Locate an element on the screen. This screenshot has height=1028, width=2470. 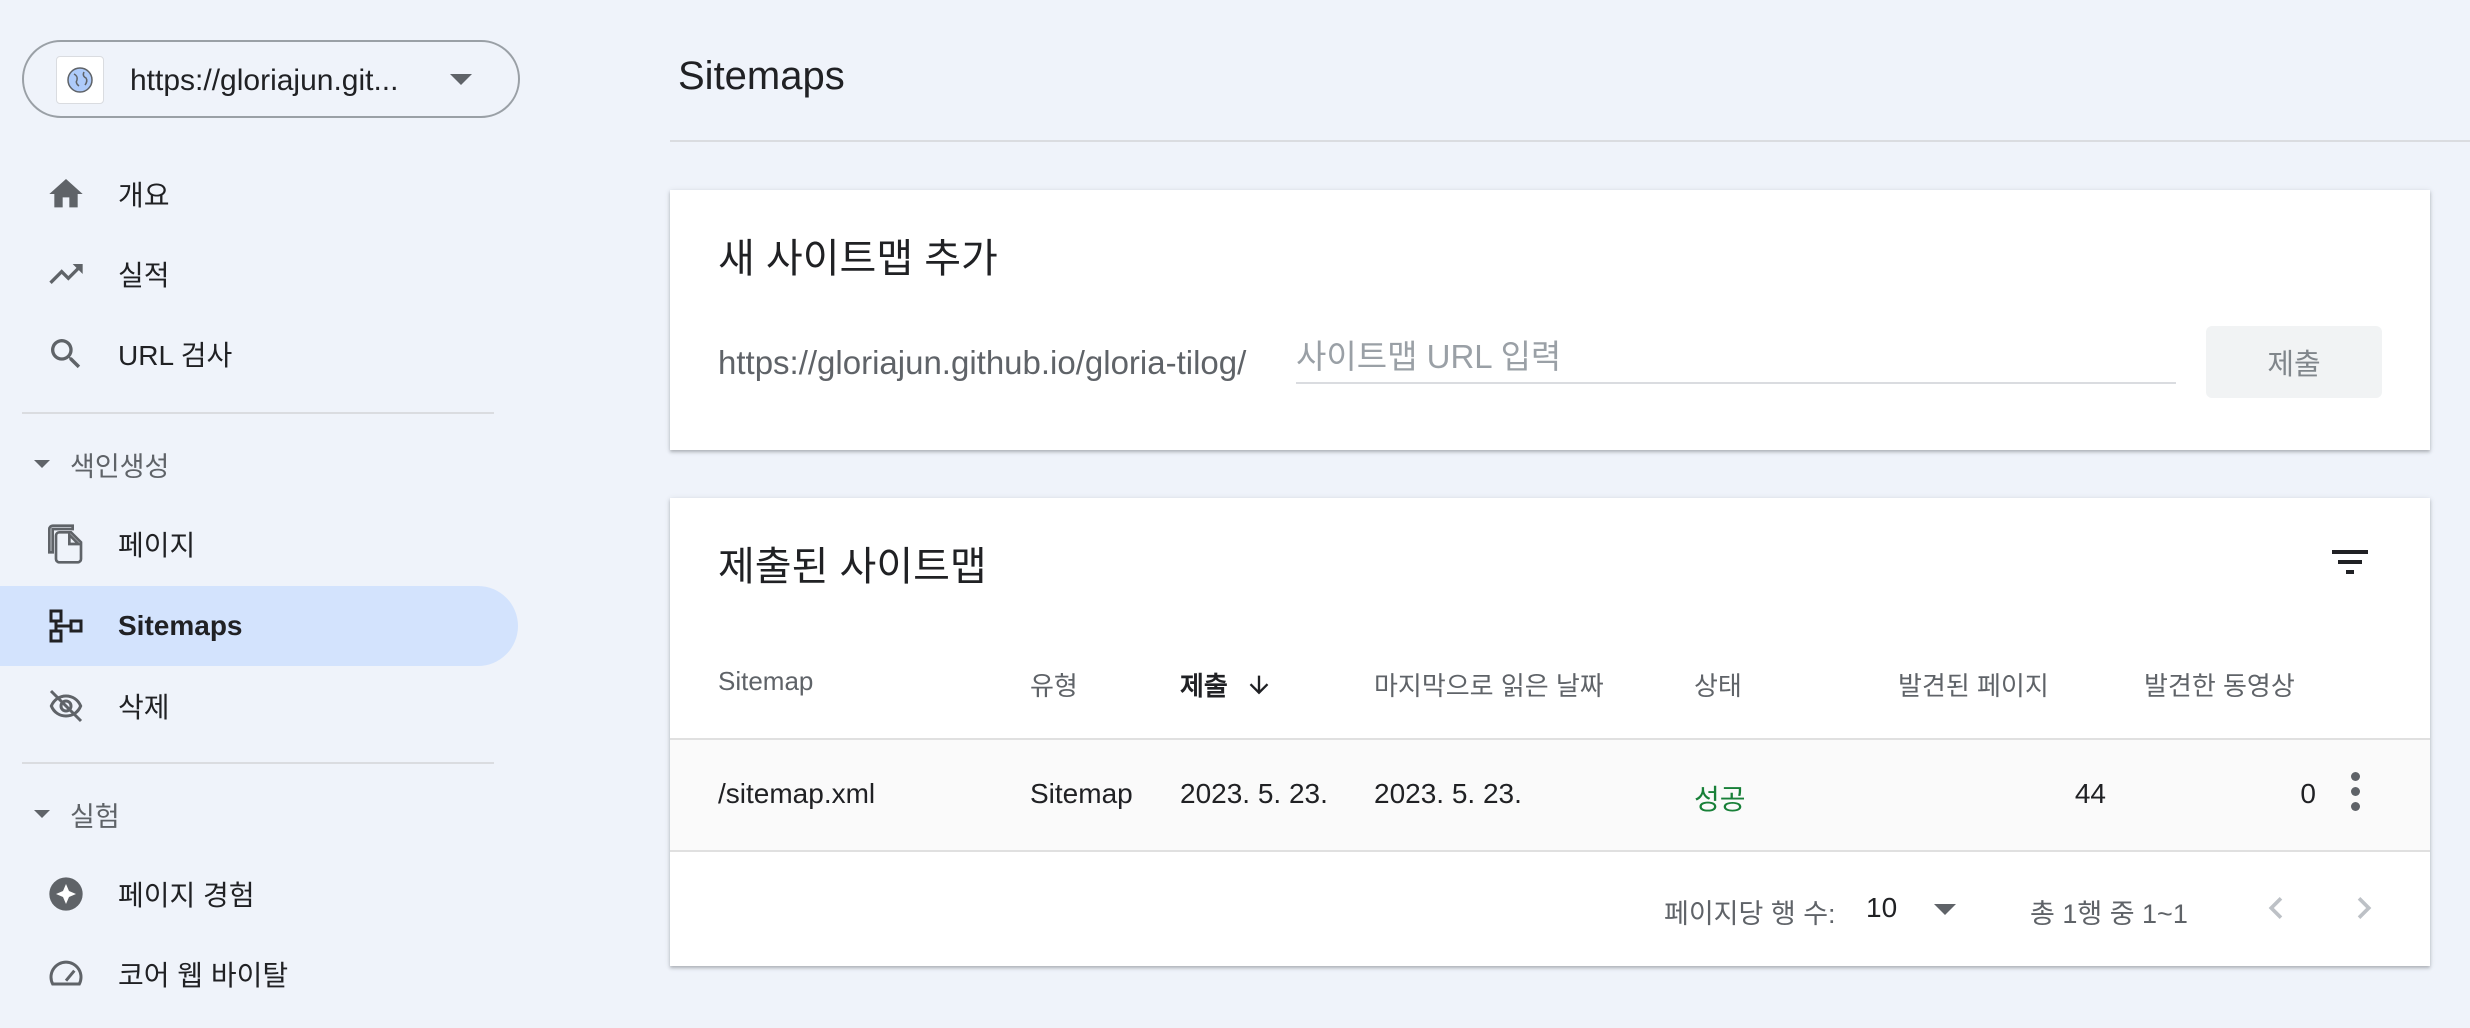
rows-per-page-label: 페이지당 행 수: is located at coordinates (1750, 914).